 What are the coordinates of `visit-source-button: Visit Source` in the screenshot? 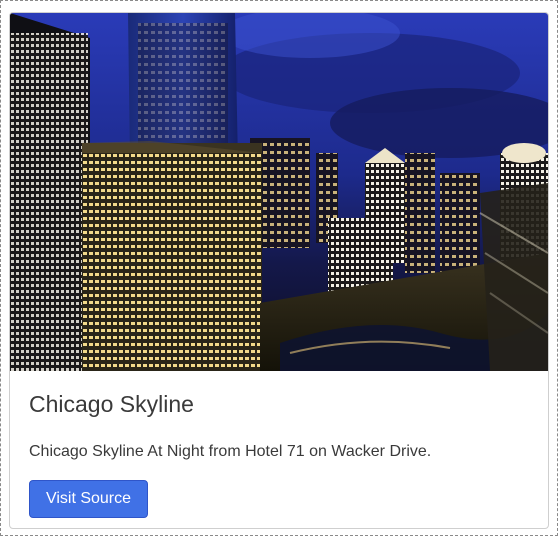 It's located at (88, 499).